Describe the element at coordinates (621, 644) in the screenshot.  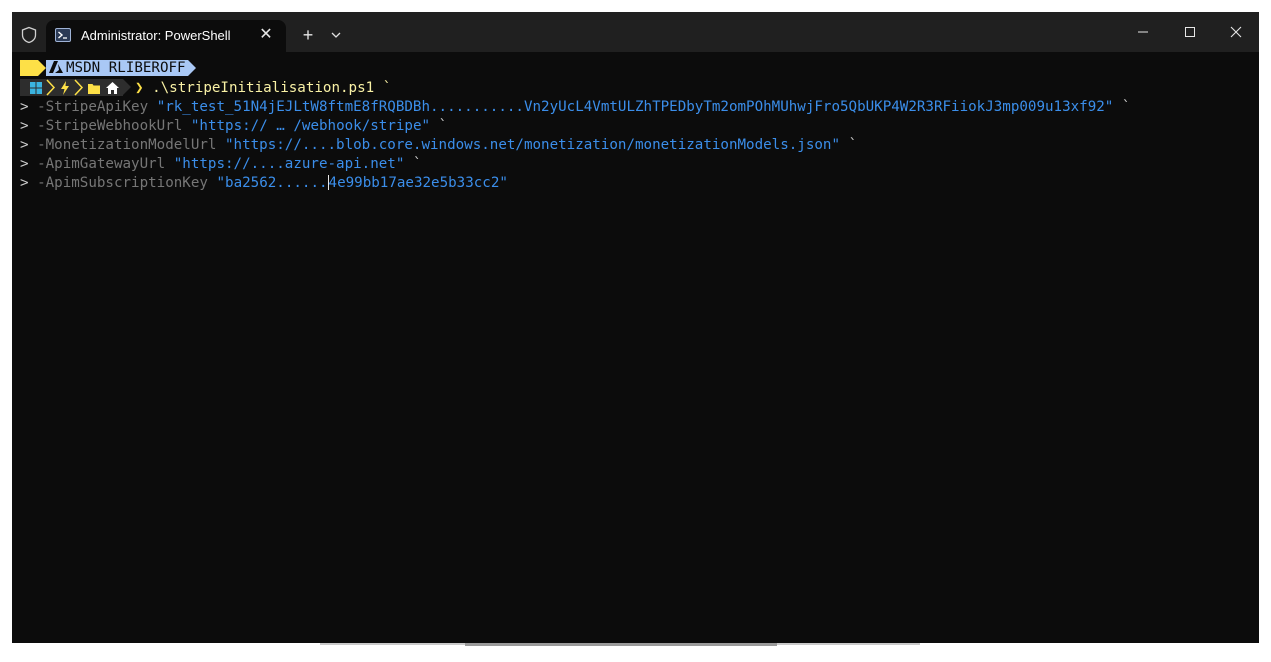
I see `horizontal-scrollbar-thumb` at that location.